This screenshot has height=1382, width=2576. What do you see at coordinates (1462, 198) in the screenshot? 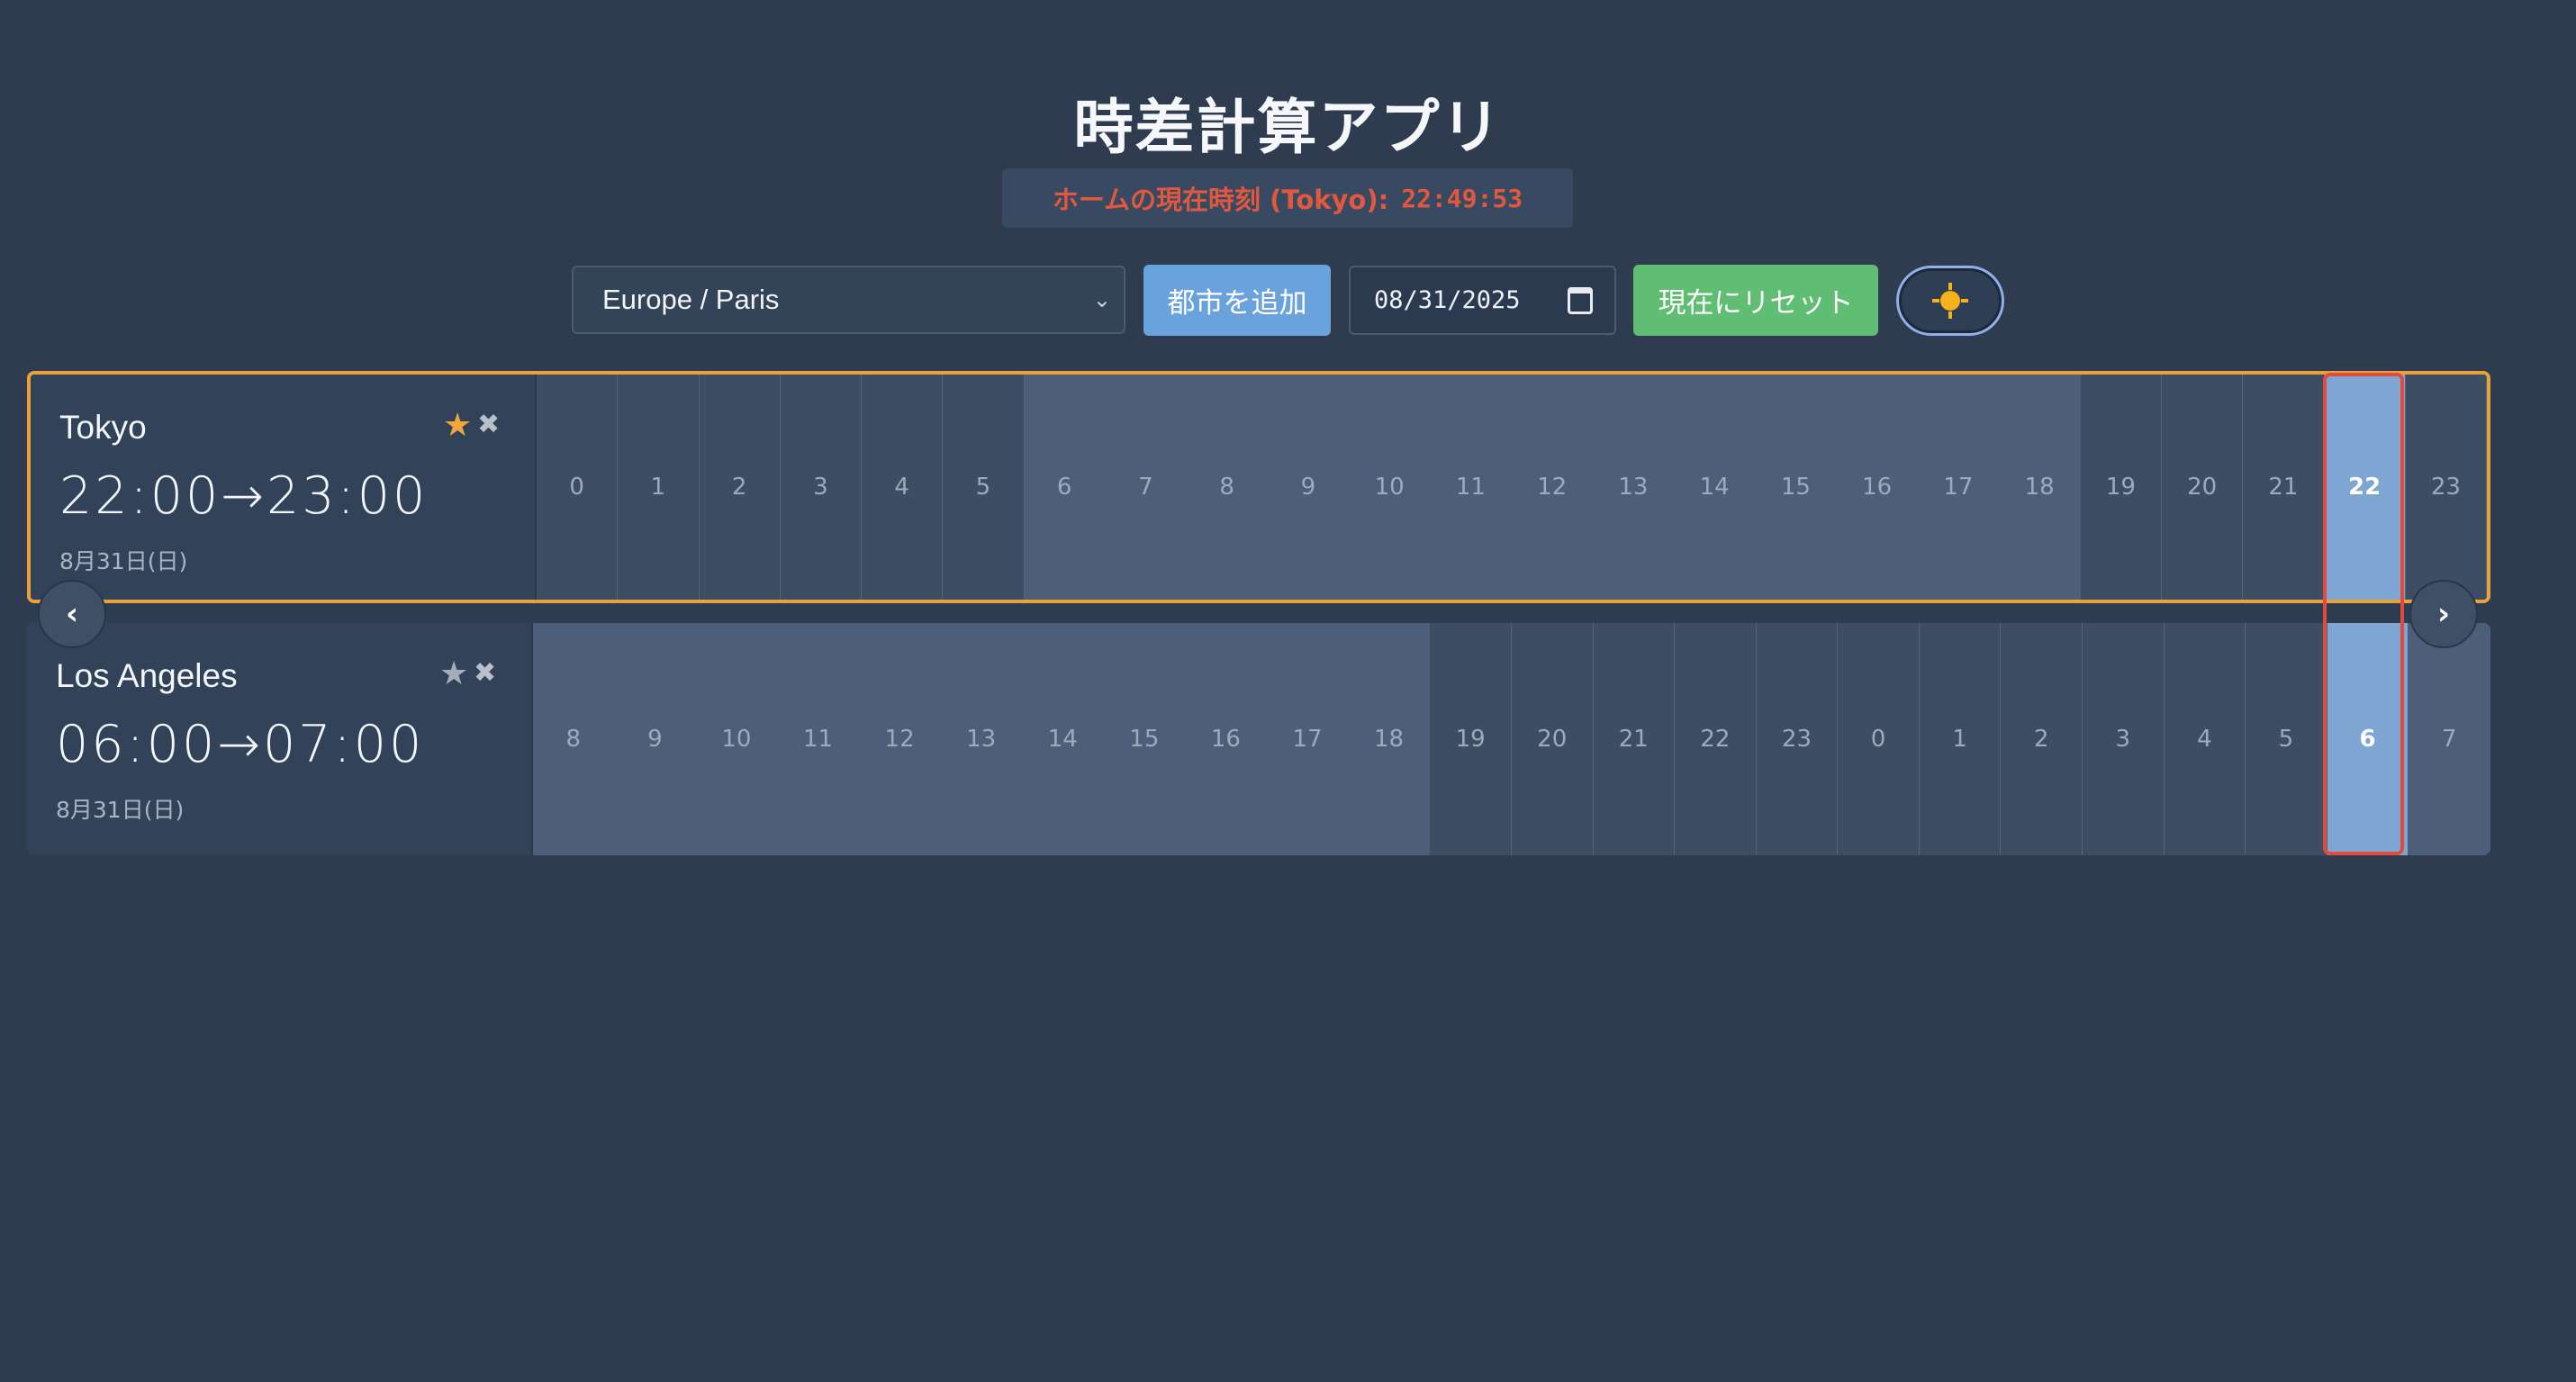
I see `home-clock-time: 22:49:53` at bounding box center [1462, 198].